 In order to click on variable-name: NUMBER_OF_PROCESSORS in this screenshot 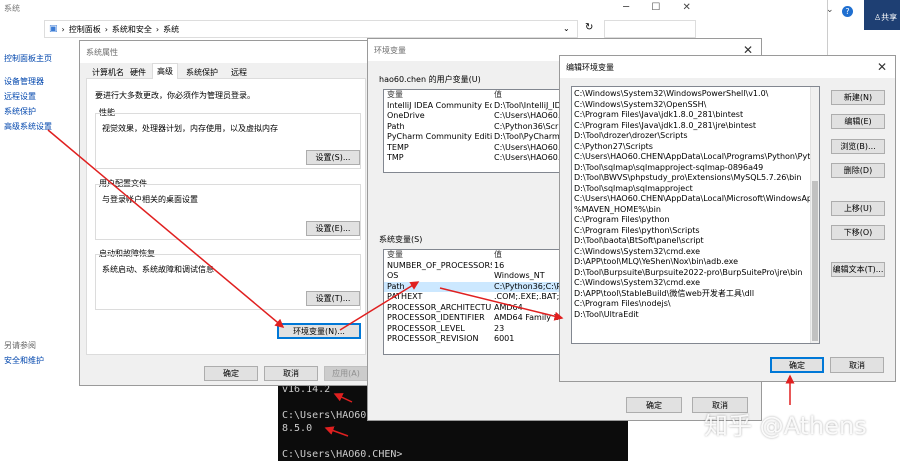, I will do `click(439, 265)`.